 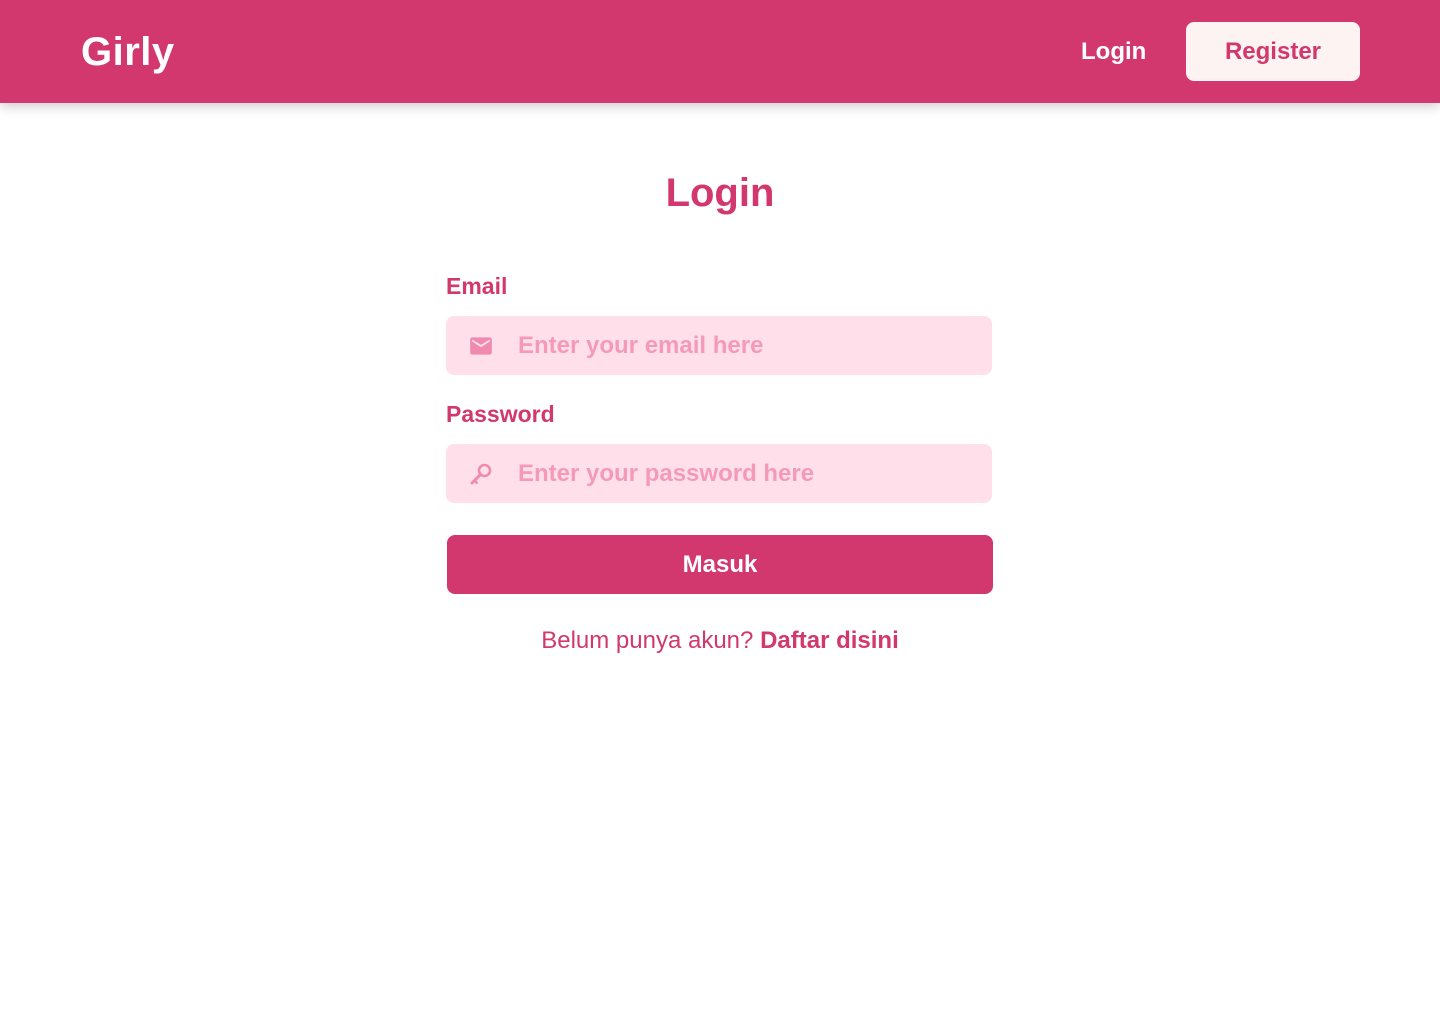 I want to click on register-prompt-text: Belum punya akun?, so click(x=647, y=640).